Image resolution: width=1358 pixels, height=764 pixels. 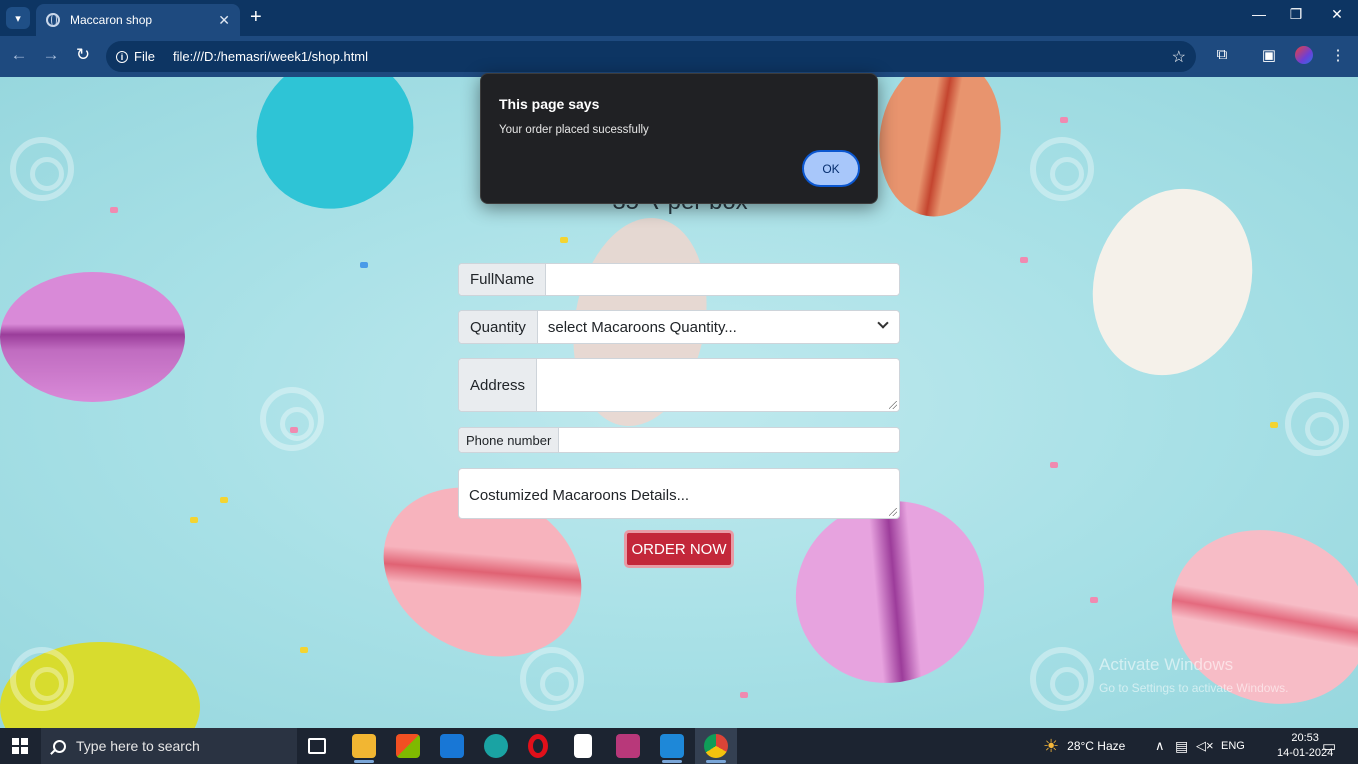 What do you see at coordinates (1269, 56) in the screenshot?
I see `side-panel-icon: ▣` at bounding box center [1269, 56].